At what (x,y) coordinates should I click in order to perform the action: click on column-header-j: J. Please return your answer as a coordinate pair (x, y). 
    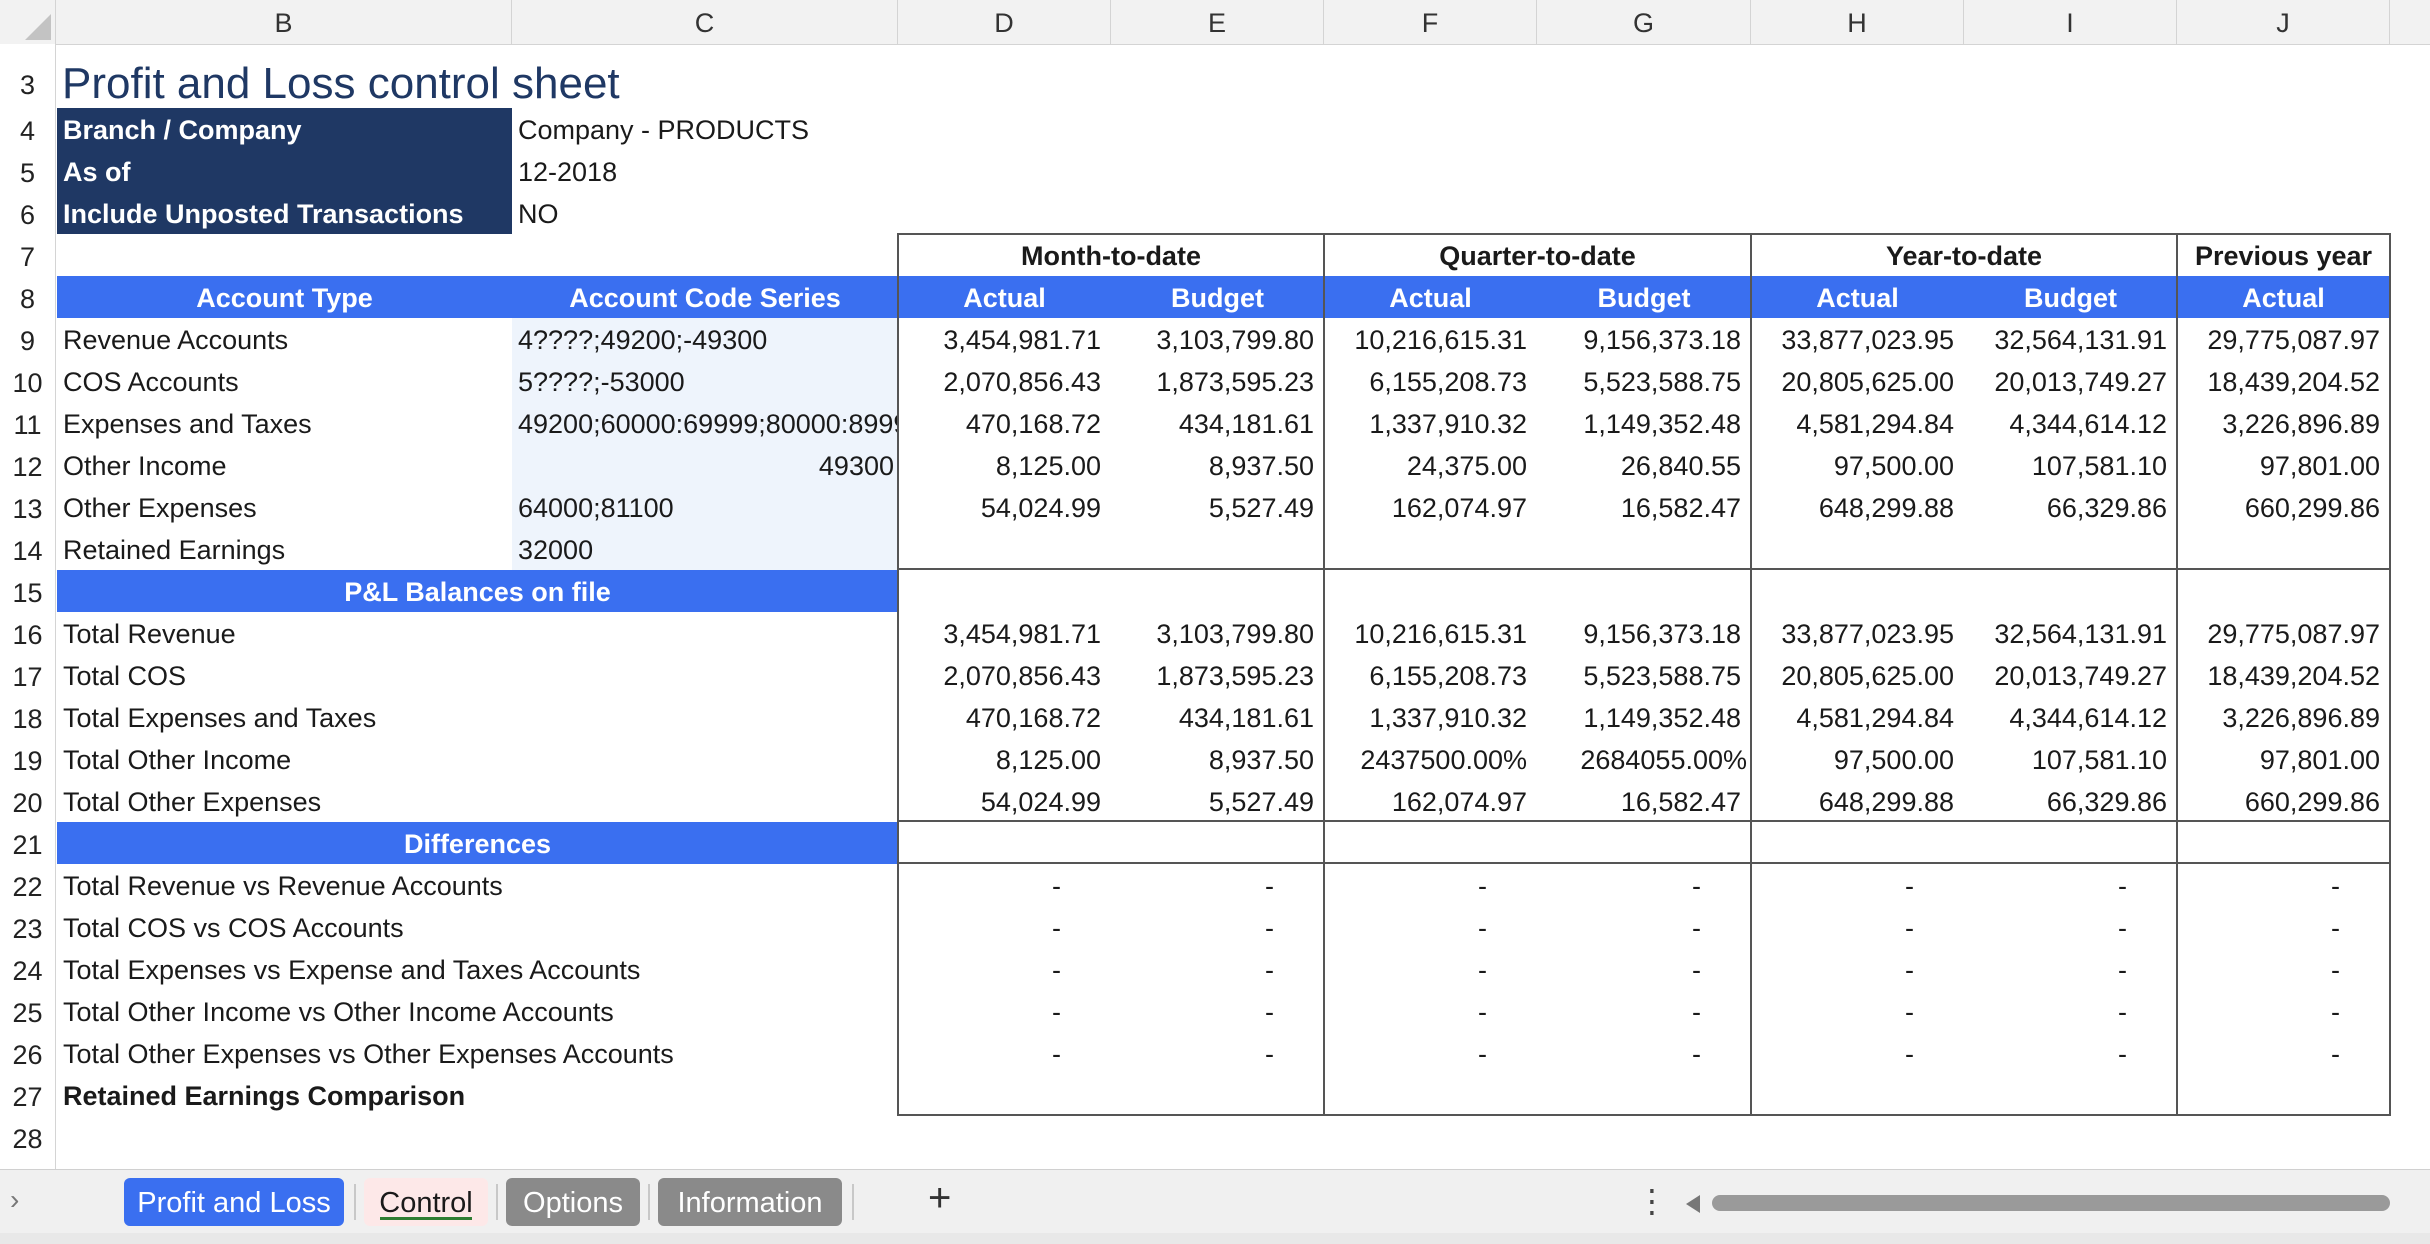
    Looking at the image, I should click on (2283, 22).